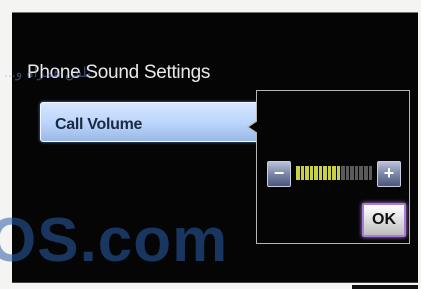 The width and height of the screenshot is (421, 289). Describe the element at coordinates (389, 174) in the screenshot. I see `volume-increase-button: +` at that location.